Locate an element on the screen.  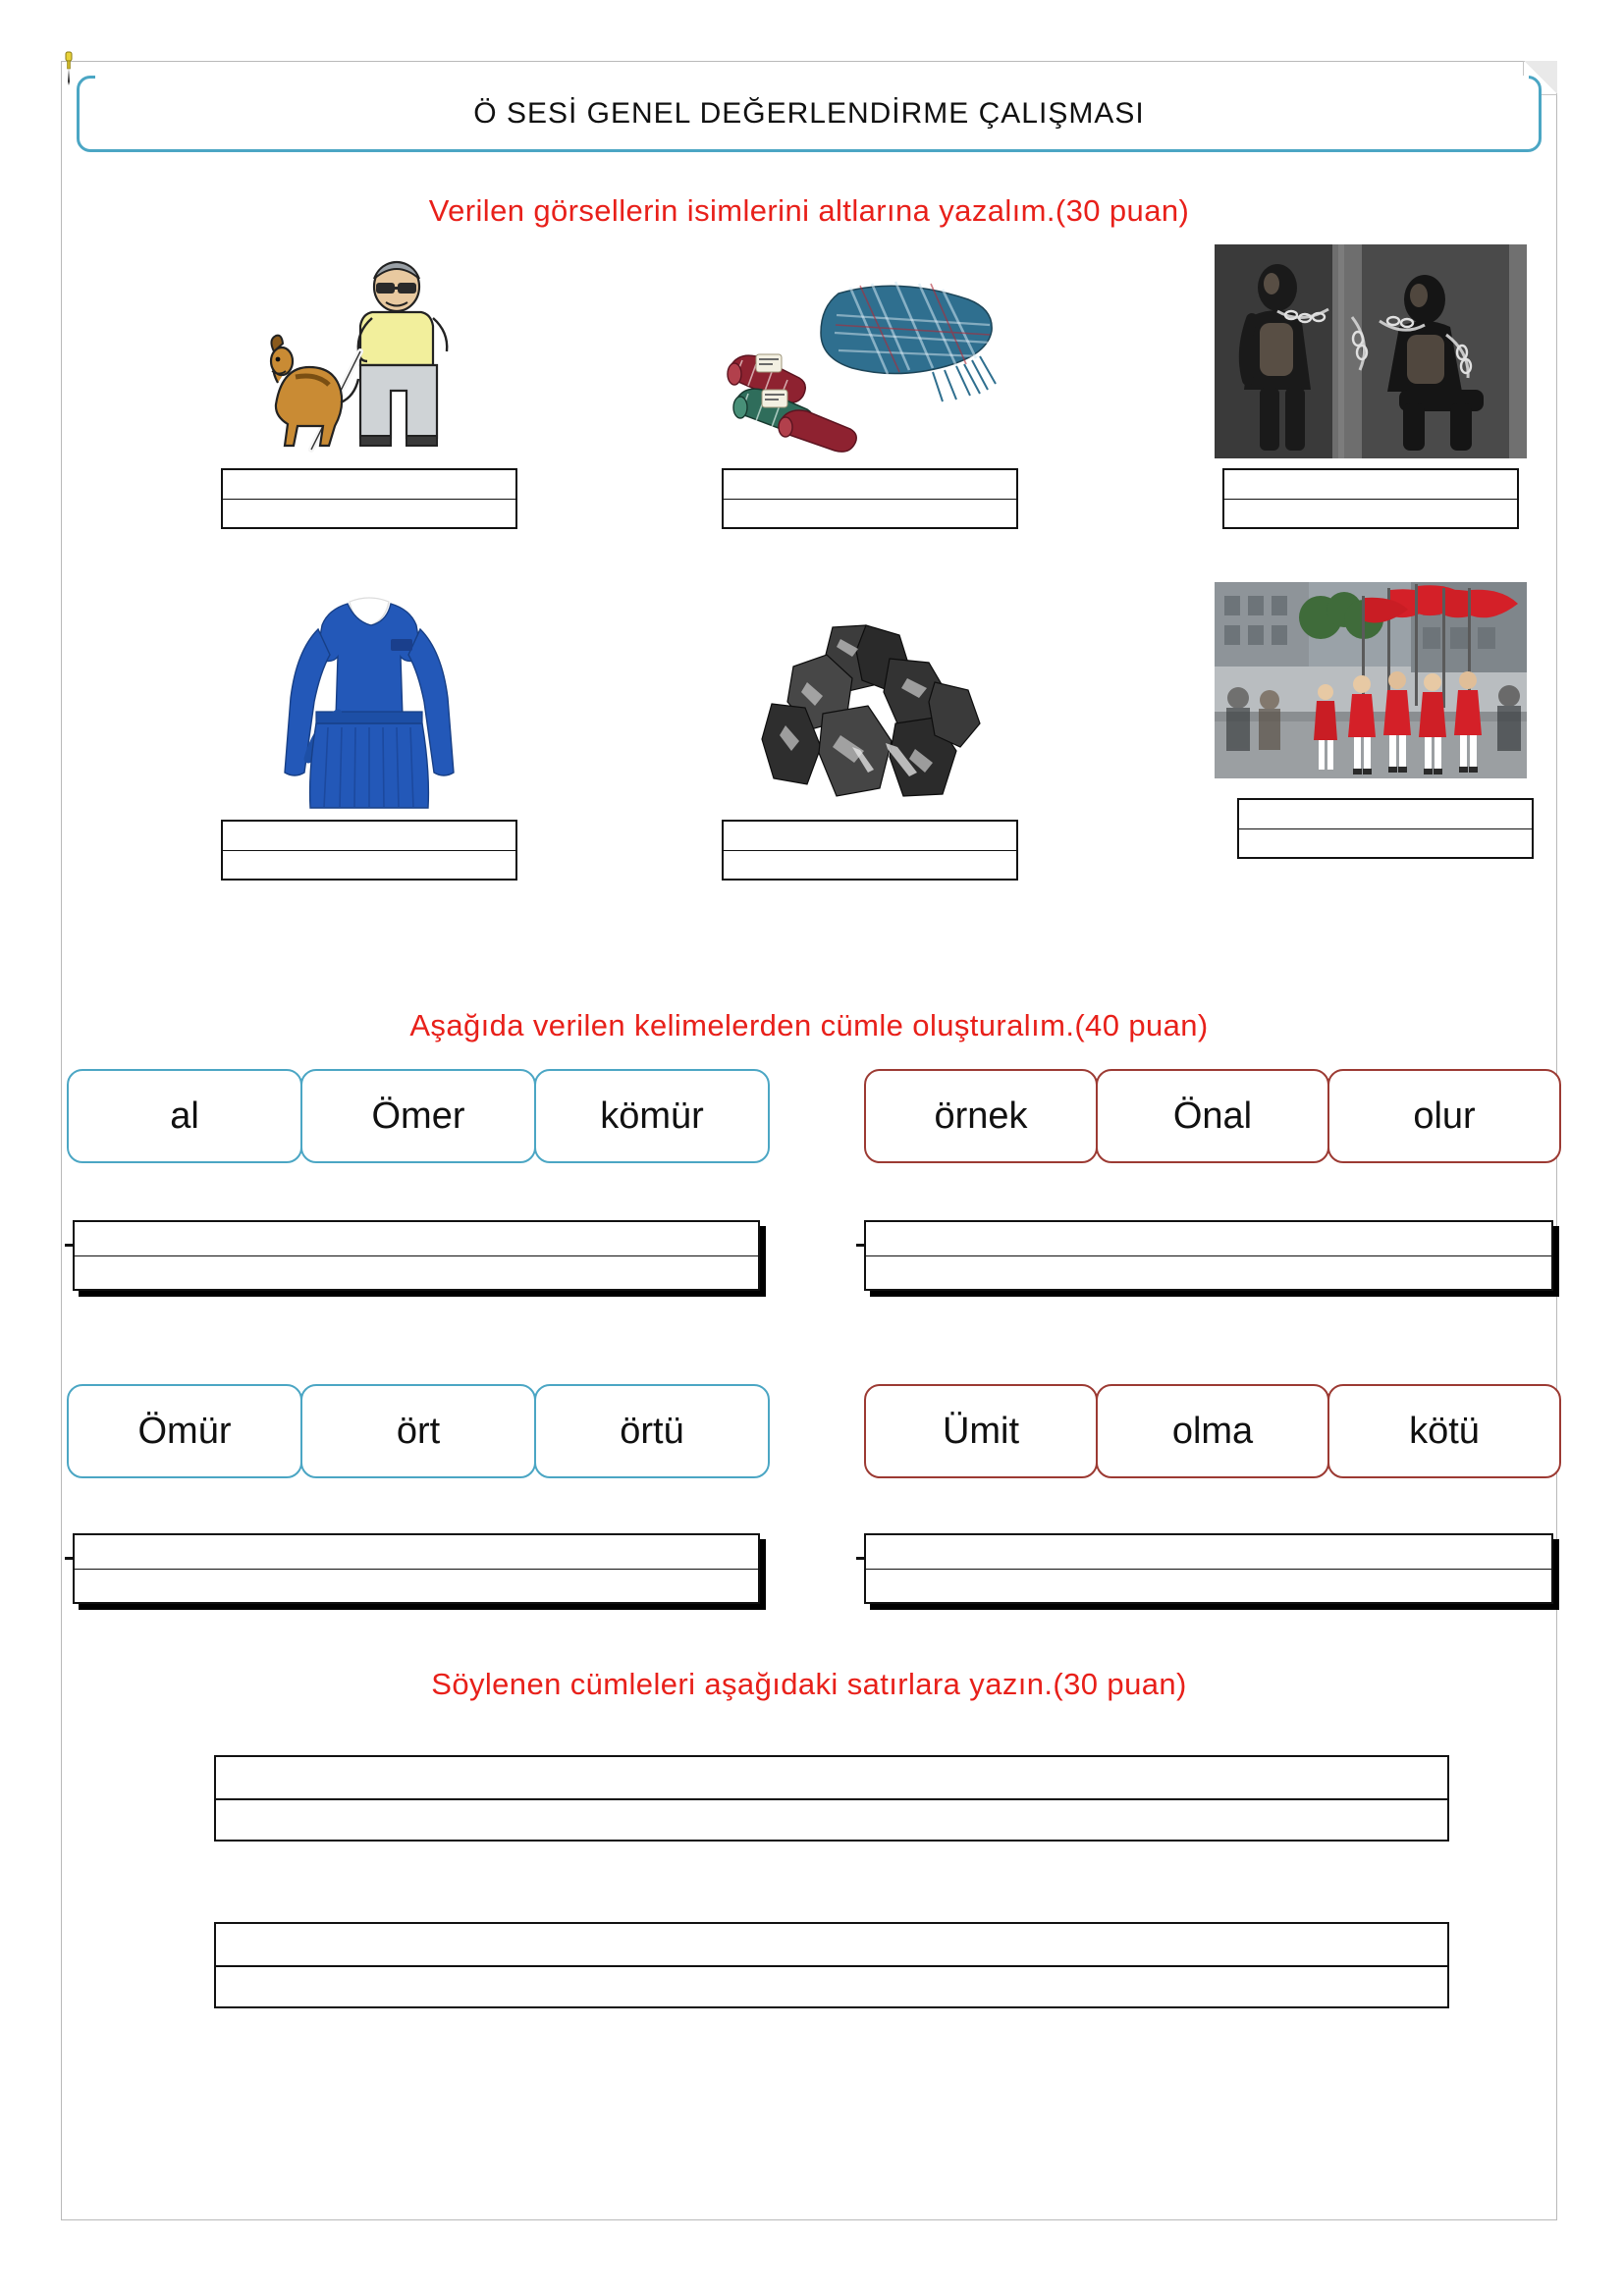
word-group-3: Ömür ört örtü is located at coordinates (418, 1431).